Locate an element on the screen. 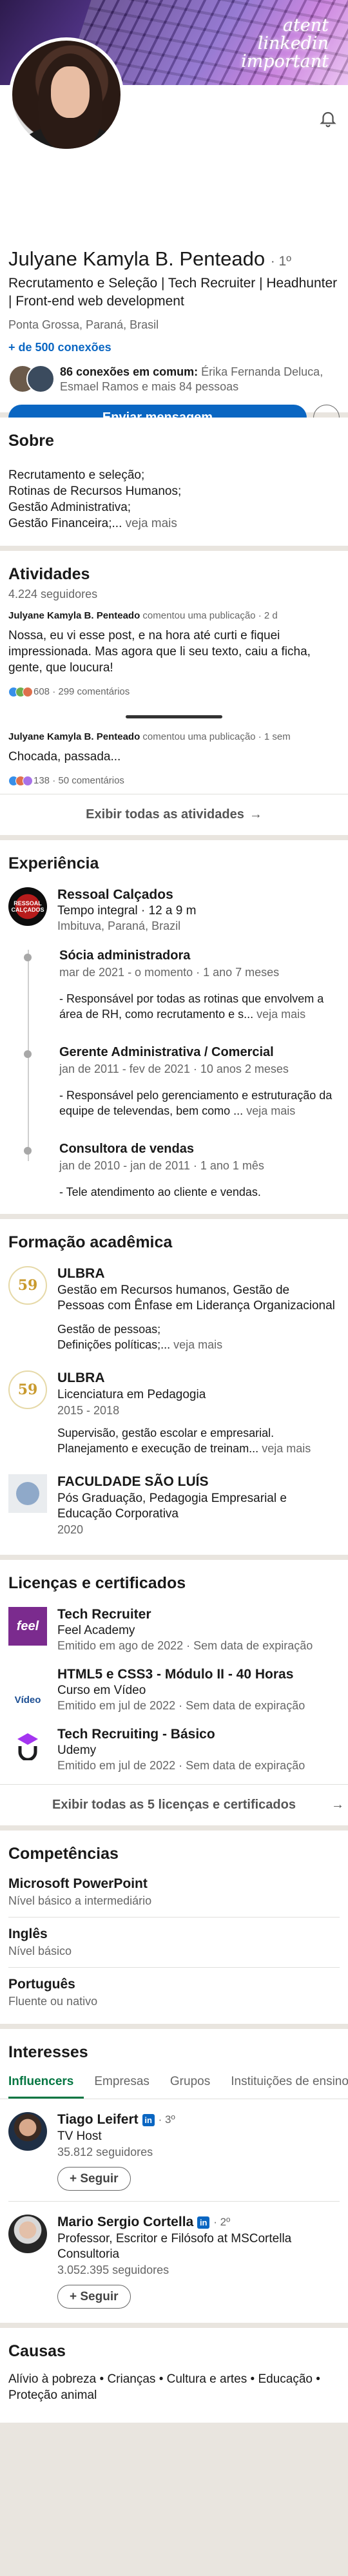  reaction-icons is located at coordinates (20, 781).